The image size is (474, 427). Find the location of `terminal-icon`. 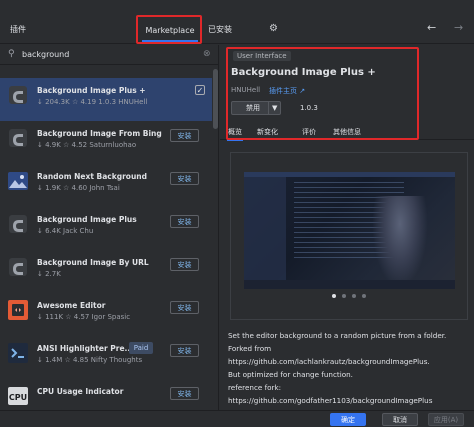

terminal-icon is located at coordinates (18, 353).